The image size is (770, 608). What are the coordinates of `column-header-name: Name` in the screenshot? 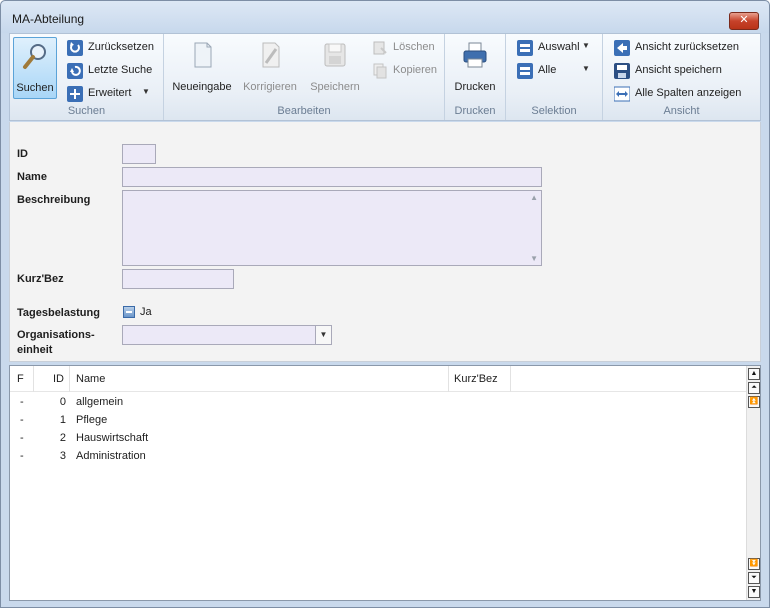 It's located at (261, 379).